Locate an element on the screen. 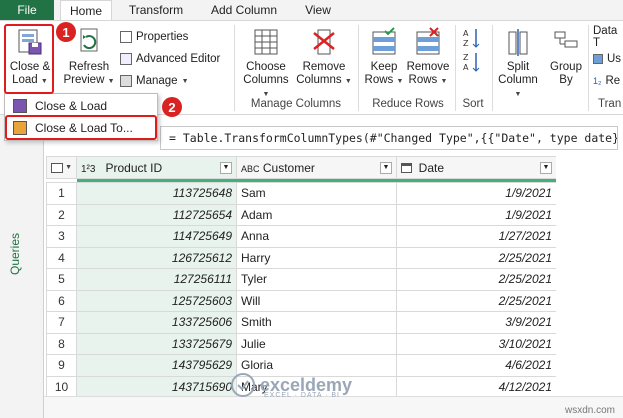 The width and height of the screenshot is (623, 418). cell-date: 3/9/2021 is located at coordinates (476, 322).